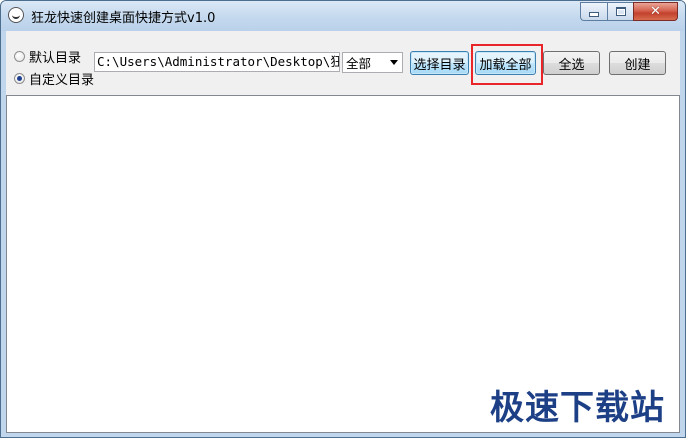 The height and width of the screenshot is (438, 686). Describe the element at coordinates (217, 62) in the screenshot. I see `path-input: C:\Users\Administrator\Desktop\狂龙` at that location.